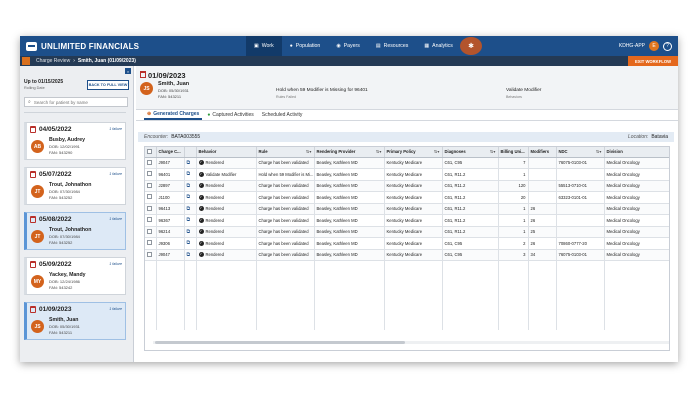 Image resolution: width=700 pixels, height=400 pixels. I want to click on exit-workflow-button: EXIT WORKFLOW, so click(653, 61).